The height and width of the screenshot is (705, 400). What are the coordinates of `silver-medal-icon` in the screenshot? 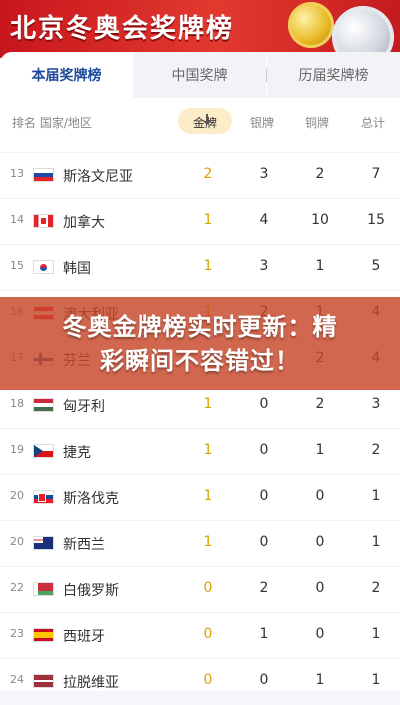 It's located at (363, 32).